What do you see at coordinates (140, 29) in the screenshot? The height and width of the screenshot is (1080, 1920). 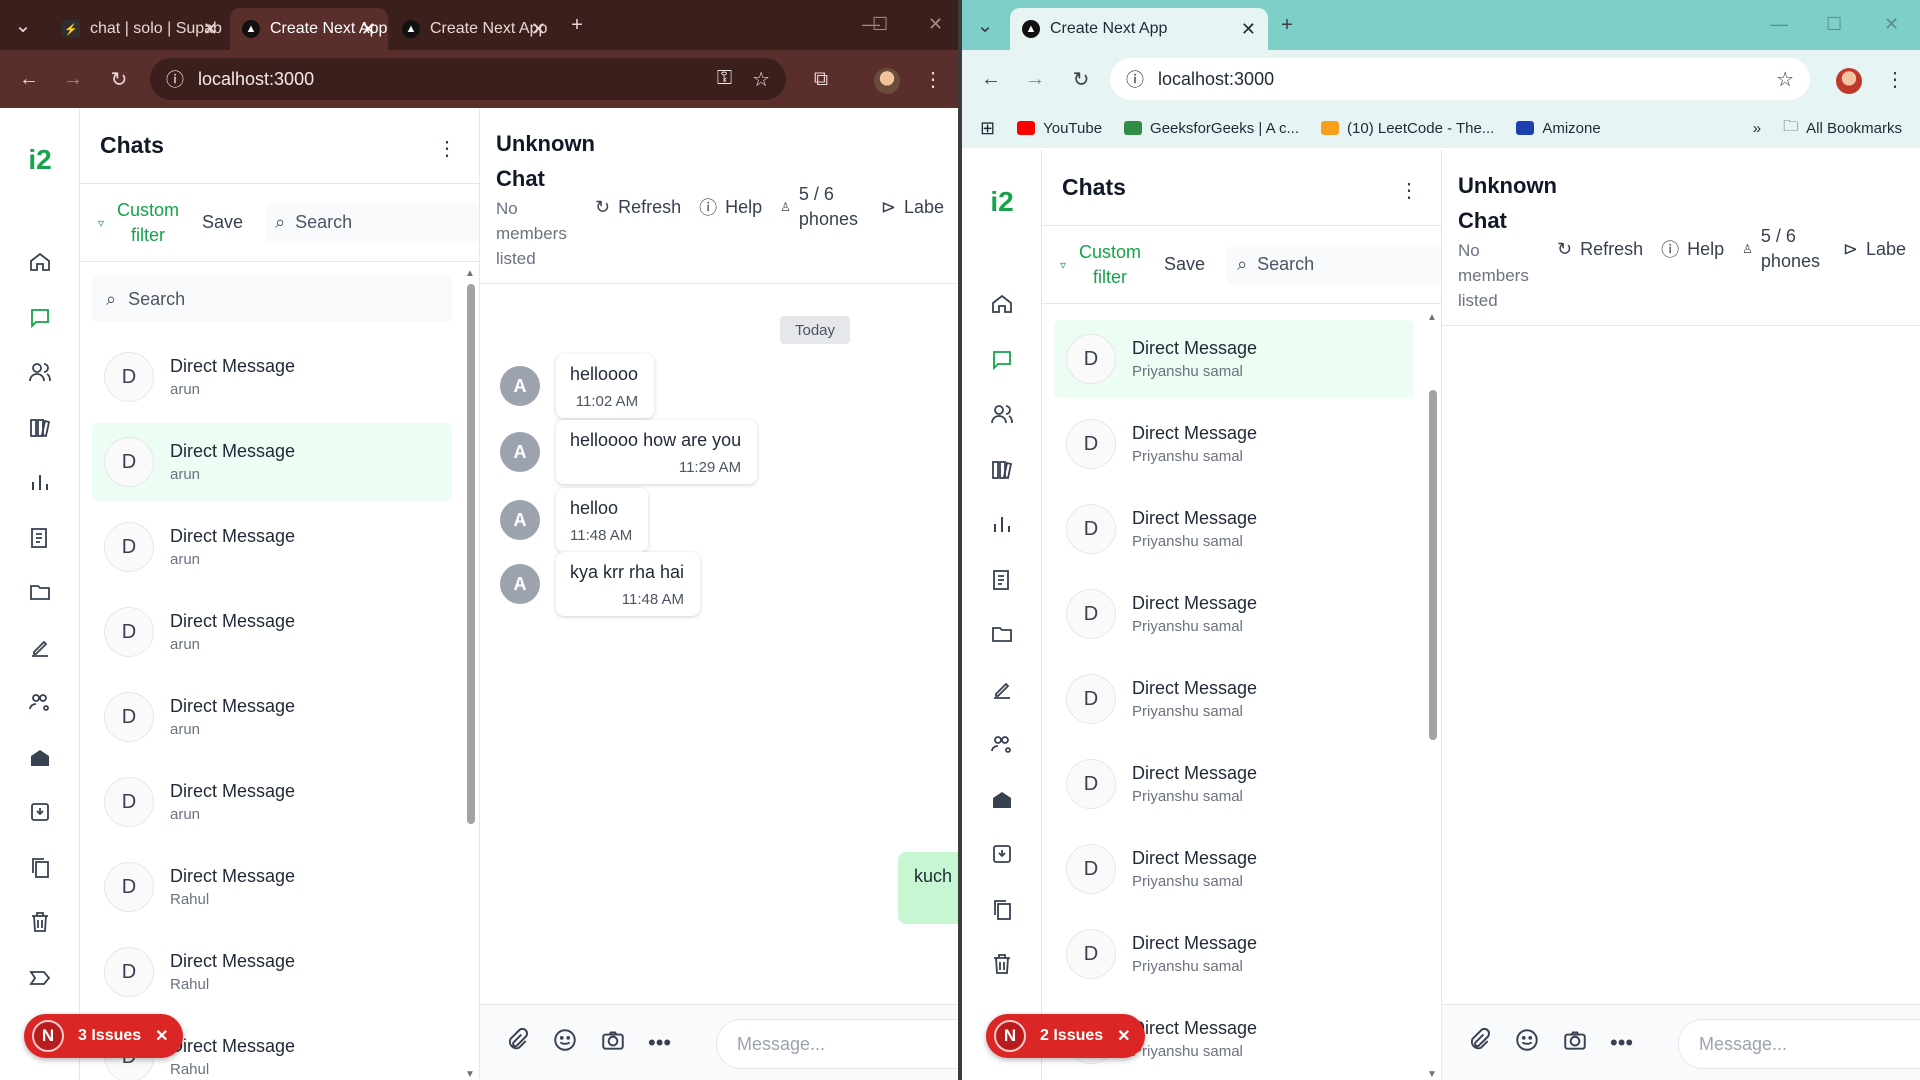 I see `tab-supabase: ⚡ chat | solo | Supab ✕` at bounding box center [140, 29].